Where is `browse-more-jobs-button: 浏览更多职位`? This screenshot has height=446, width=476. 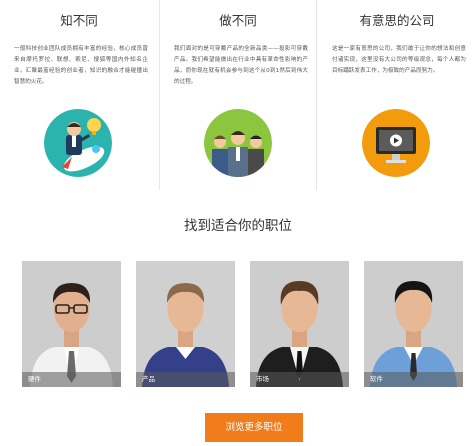 browse-more-jobs-button: 浏览更多职位 is located at coordinates (254, 427).